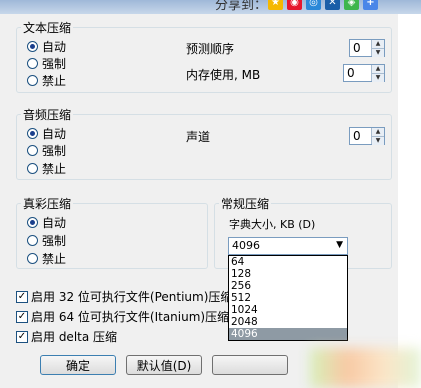 The image size is (421, 388). What do you see at coordinates (351, 5) in the screenshot?
I see `wechat-icon: ◈` at bounding box center [351, 5].